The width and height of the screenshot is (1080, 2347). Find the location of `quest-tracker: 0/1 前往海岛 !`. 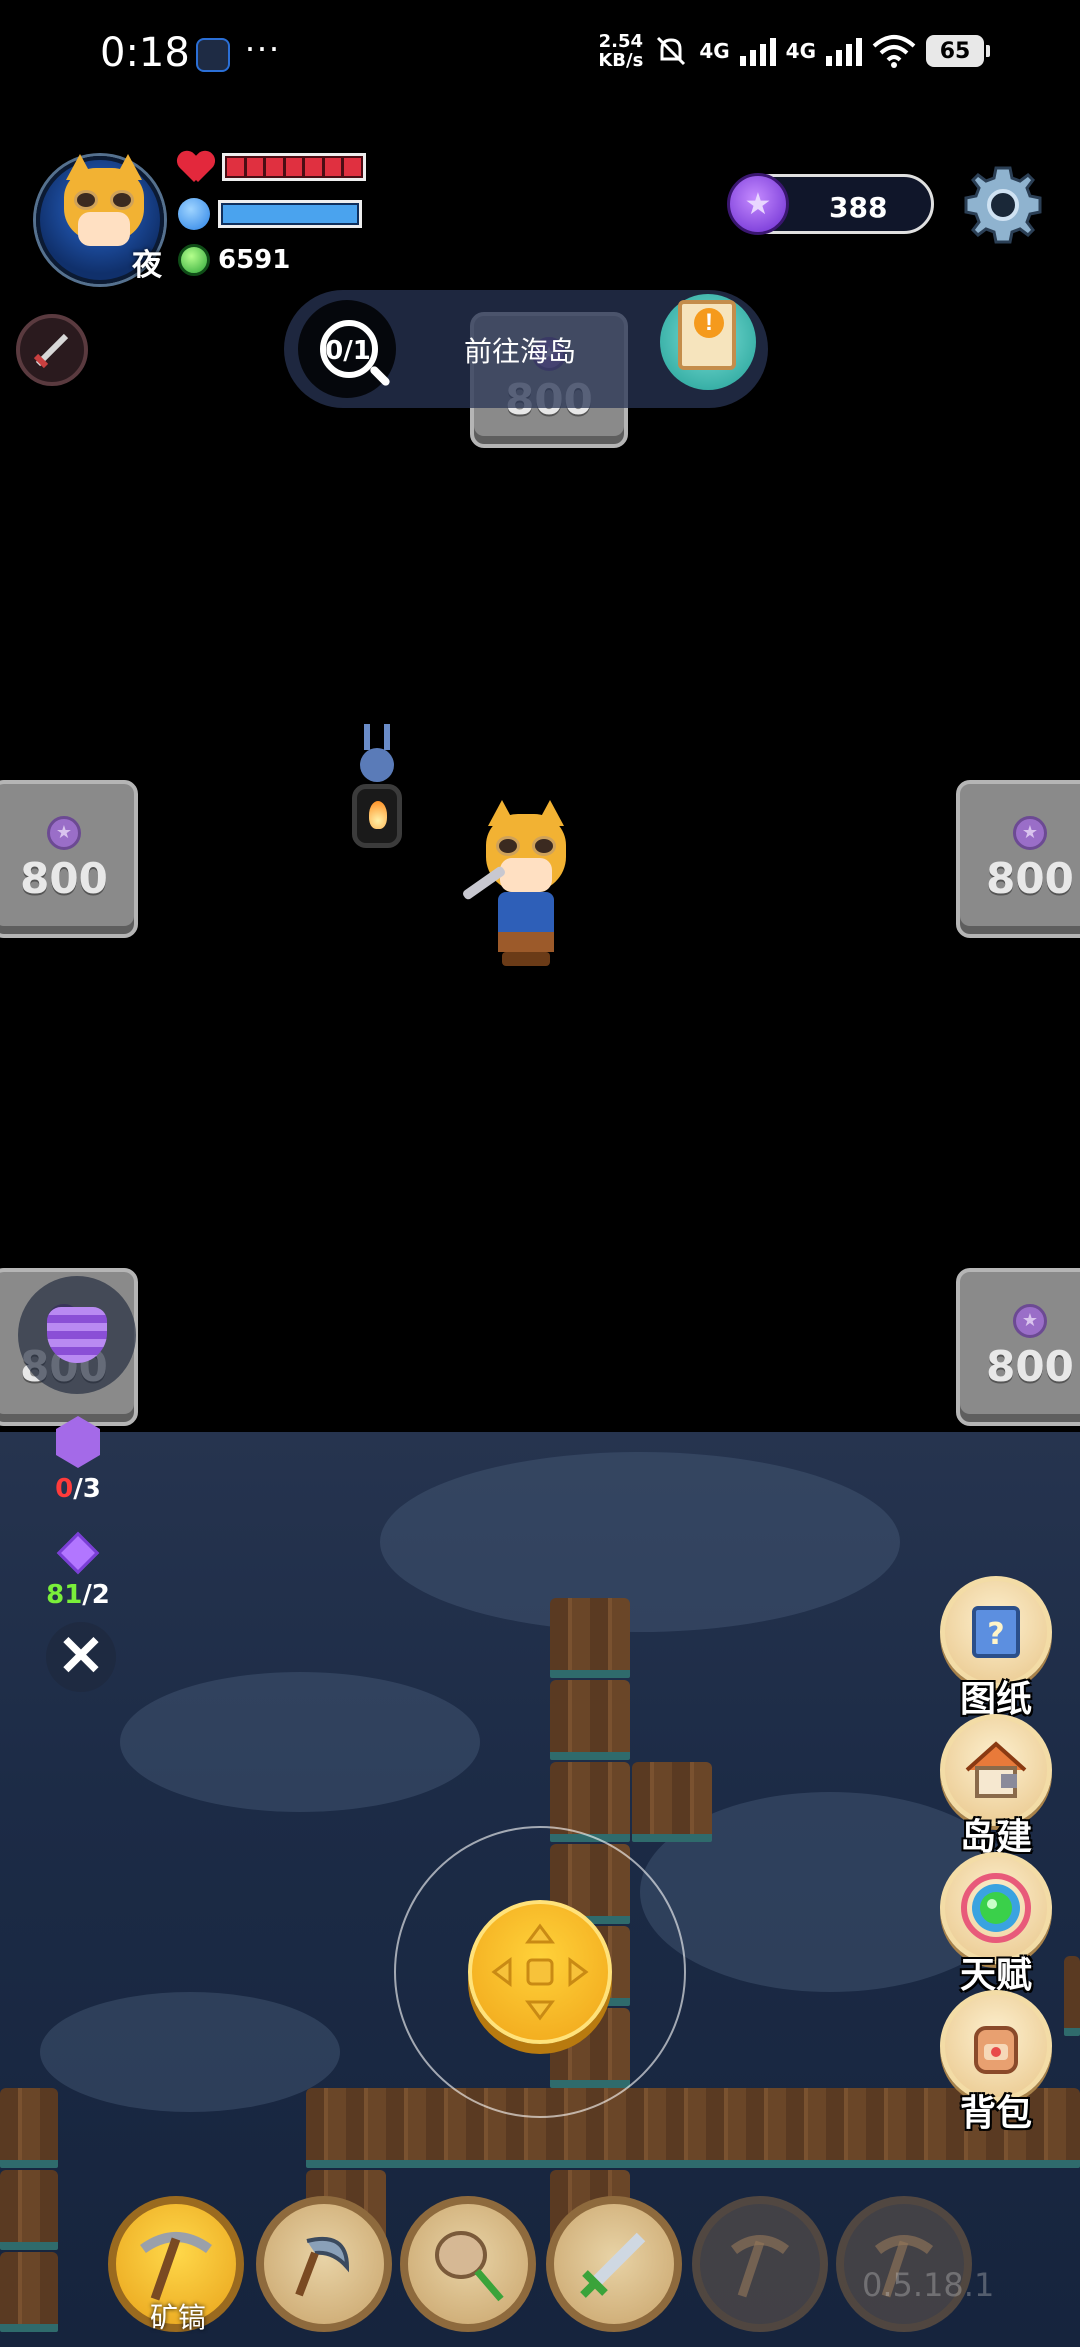

quest-tracker: 0/1 前往海岛 ! is located at coordinates (526, 349).